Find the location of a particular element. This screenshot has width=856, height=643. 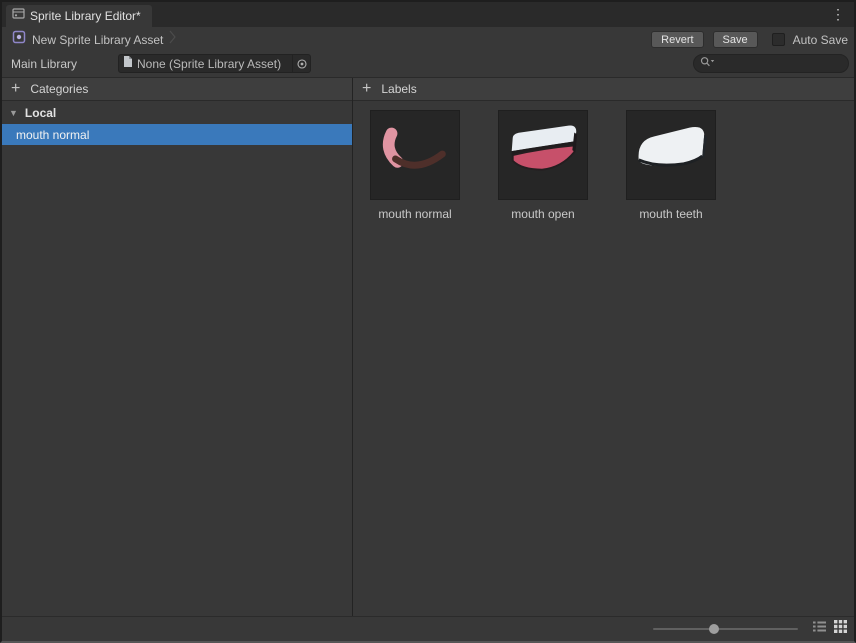

categories-title: Categories is located at coordinates (59, 89).